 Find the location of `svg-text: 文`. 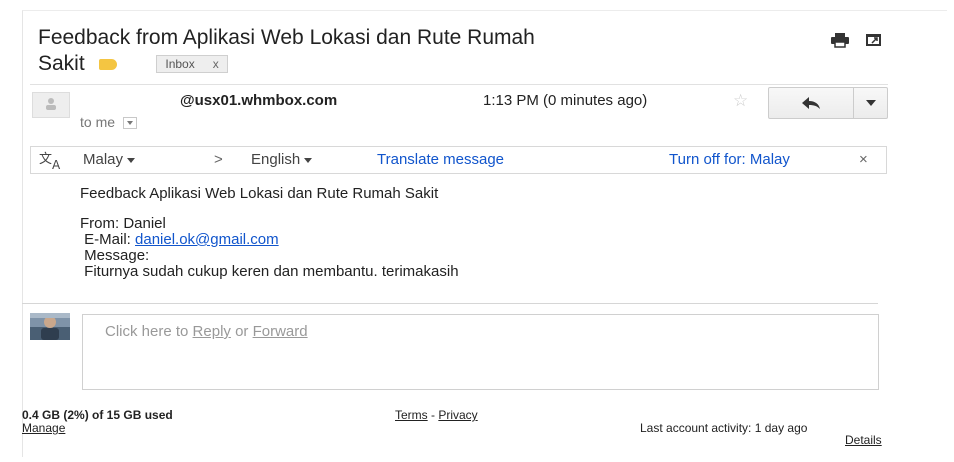

svg-text: 文 is located at coordinates (45, 159).